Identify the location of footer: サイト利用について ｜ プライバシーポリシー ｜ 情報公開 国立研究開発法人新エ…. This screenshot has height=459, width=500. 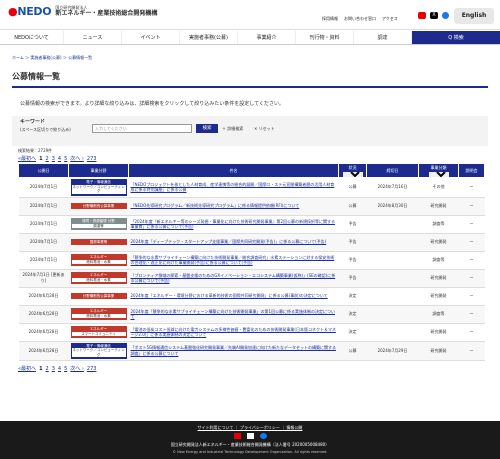
(250, 440).